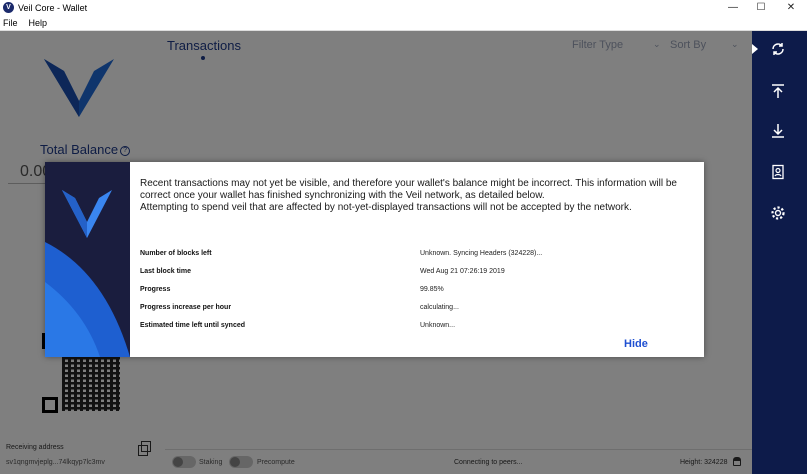  What do you see at coordinates (432, 289) in the screenshot?
I see `info-value: 99.85%` at bounding box center [432, 289].